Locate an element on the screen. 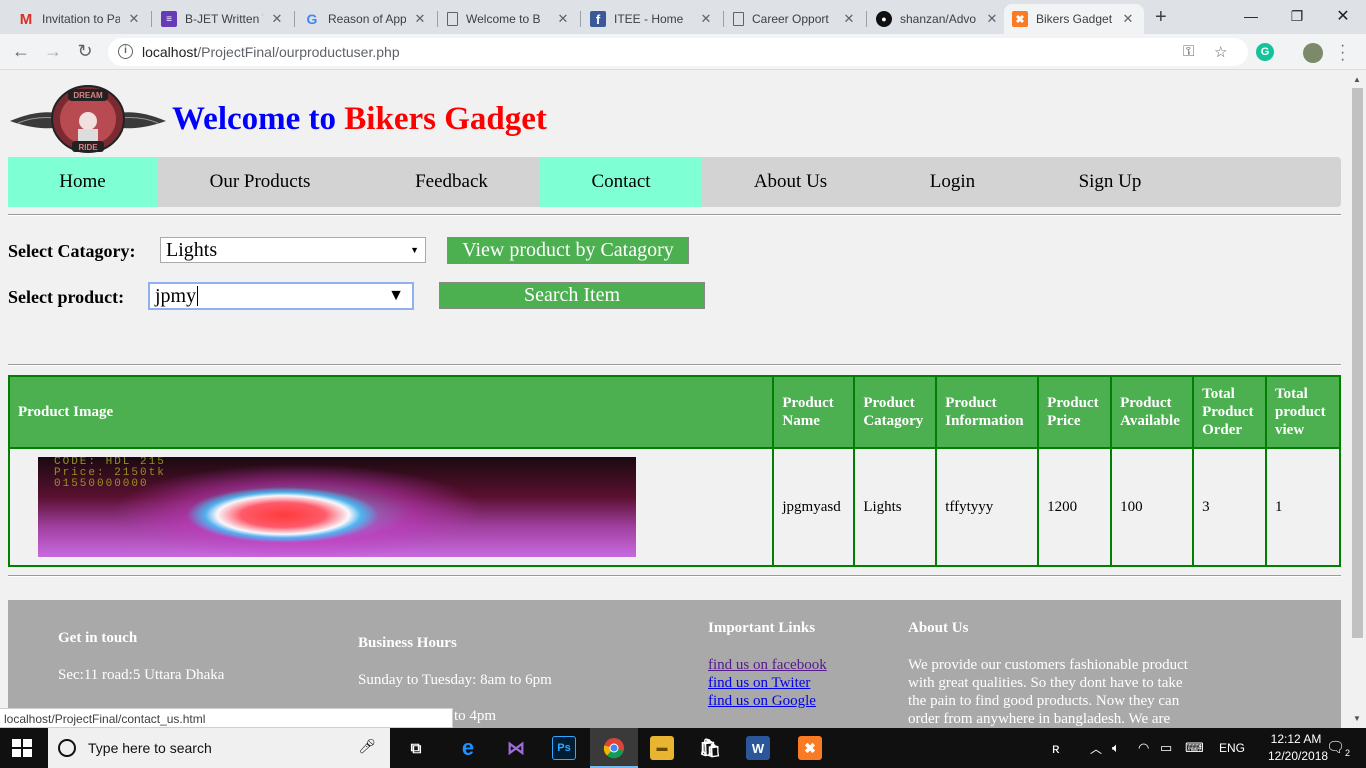  nav-login: Login is located at coordinates (952, 182).